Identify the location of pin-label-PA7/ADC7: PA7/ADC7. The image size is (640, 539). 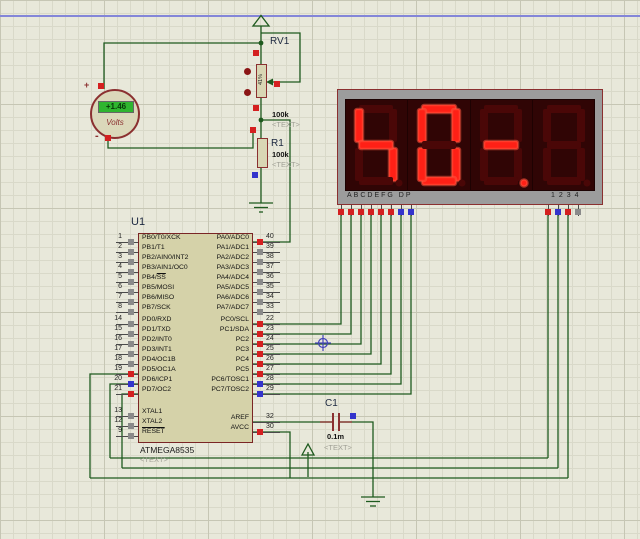
(232, 307).